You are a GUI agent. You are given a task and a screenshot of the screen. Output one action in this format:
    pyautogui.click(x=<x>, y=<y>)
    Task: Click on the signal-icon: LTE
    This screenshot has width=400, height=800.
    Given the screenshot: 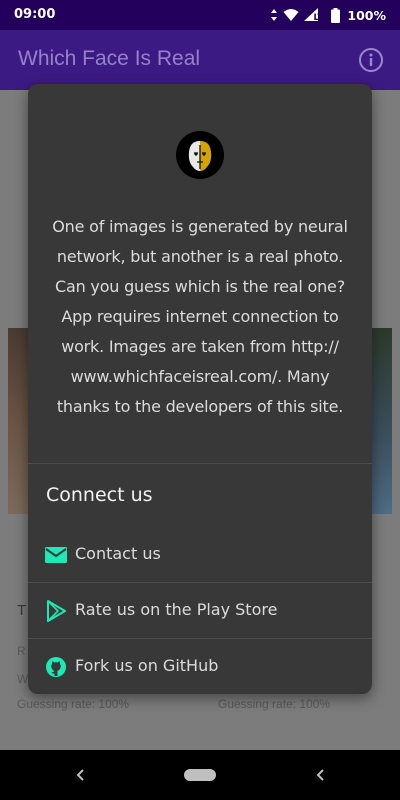 What is the action you would take?
    pyautogui.click(x=315, y=15)
    